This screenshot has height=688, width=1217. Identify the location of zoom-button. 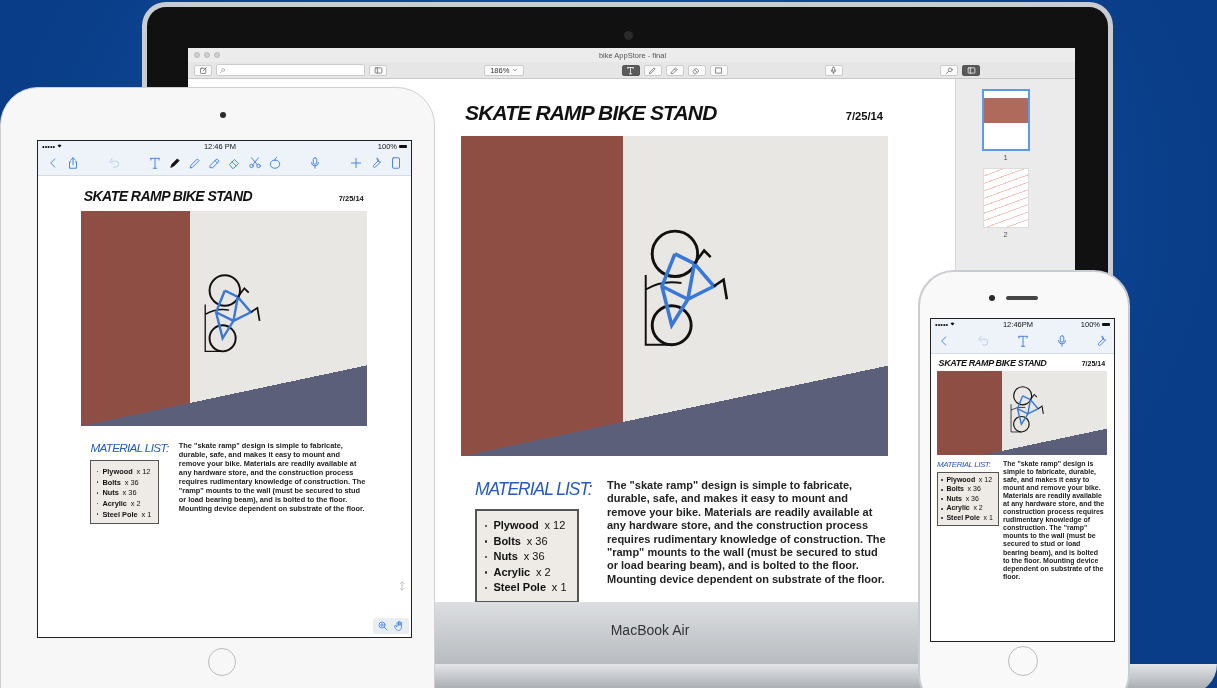
(383, 626).